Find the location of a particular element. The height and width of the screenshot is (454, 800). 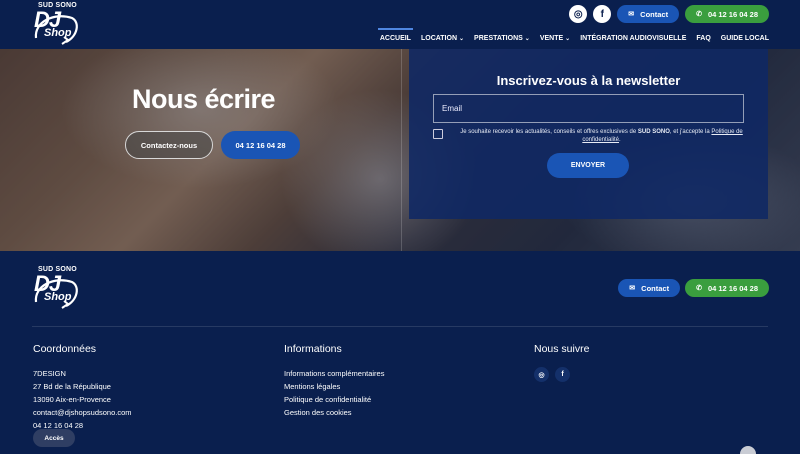

footer-divider is located at coordinates (400, 326).